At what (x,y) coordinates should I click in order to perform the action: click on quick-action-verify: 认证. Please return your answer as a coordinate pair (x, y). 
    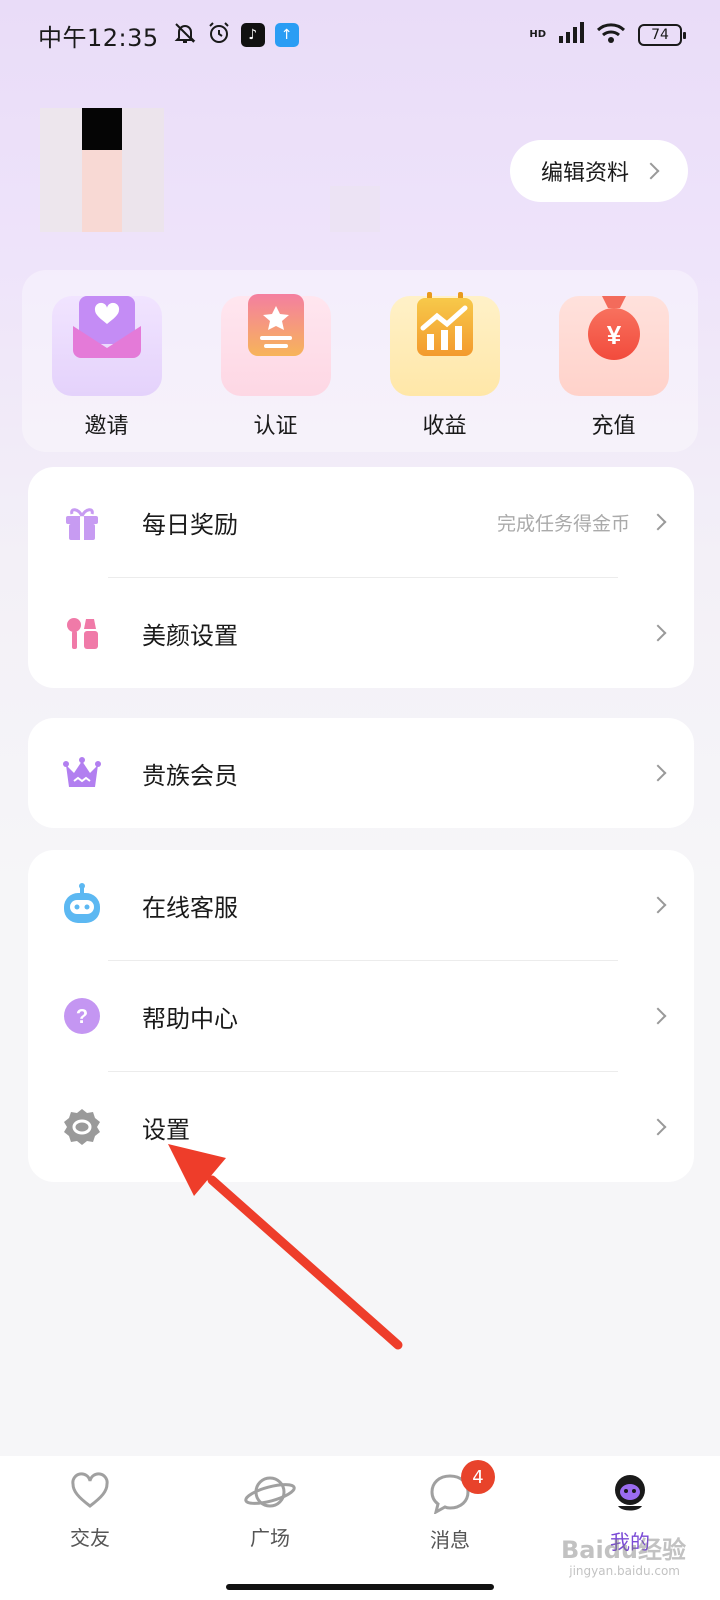
    Looking at the image, I should click on (276, 373).